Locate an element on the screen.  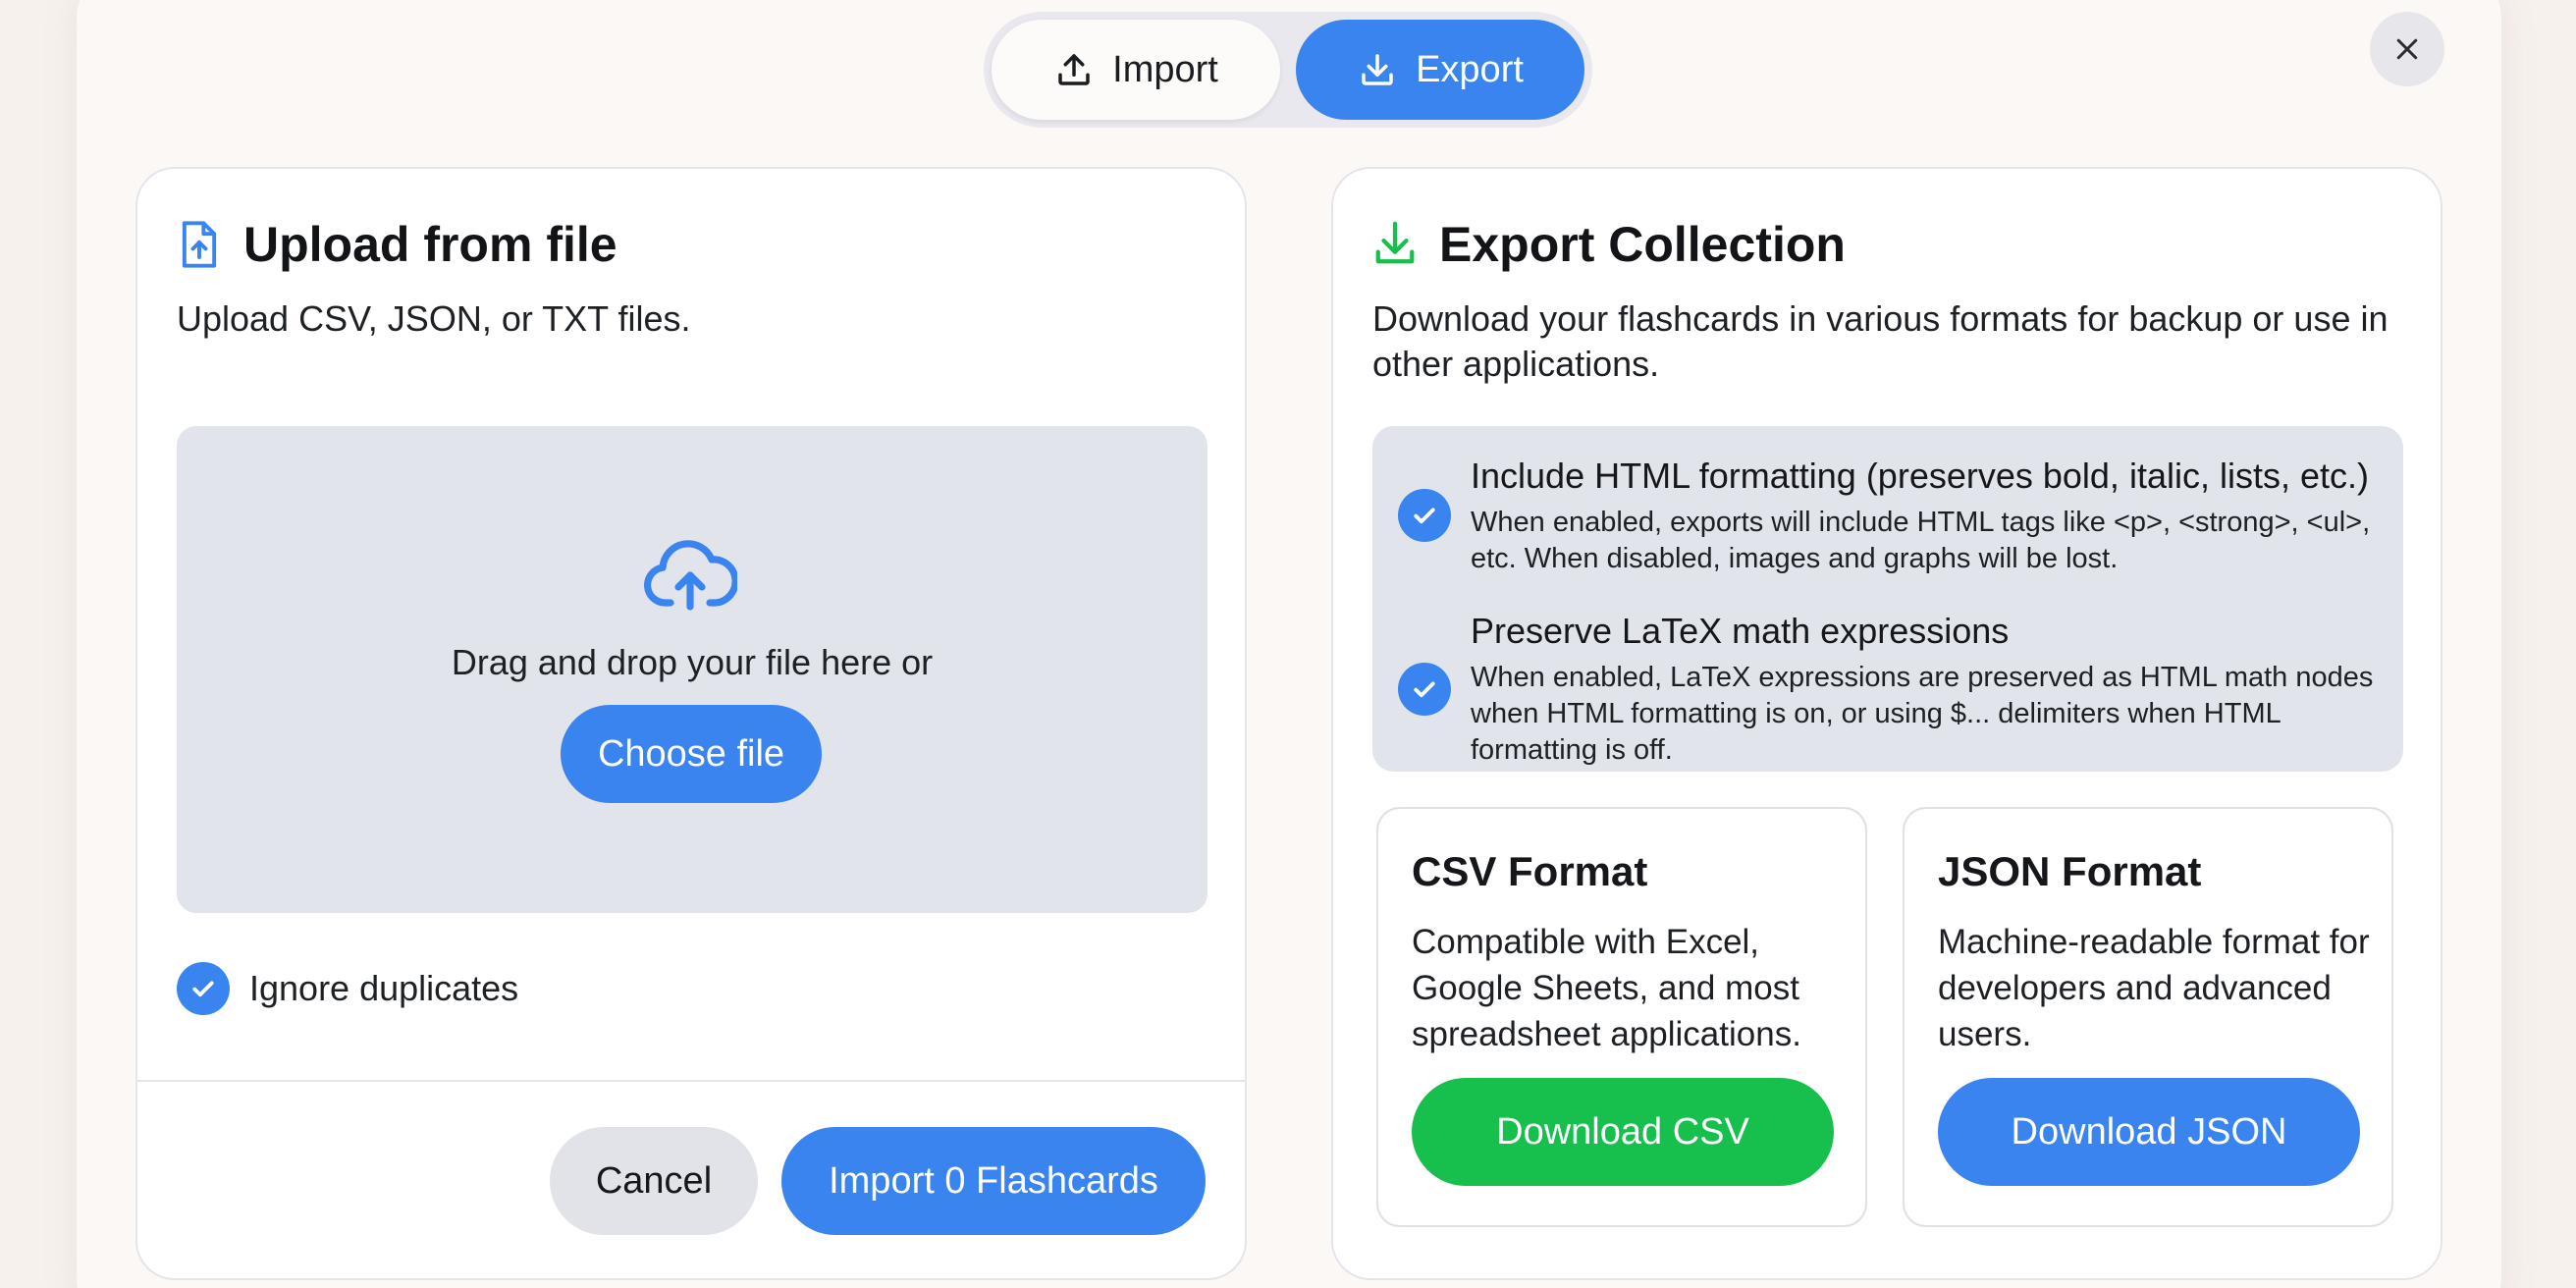
export-card-header: Export Collection is located at coordinates (1609, 244).